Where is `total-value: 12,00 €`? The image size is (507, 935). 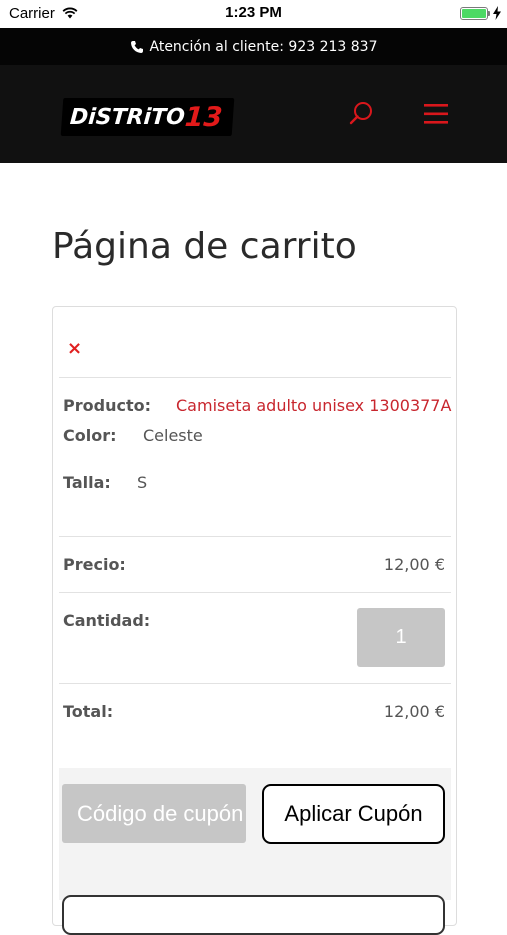 total-value: 12,00 € is located at coordinates (414, 711).